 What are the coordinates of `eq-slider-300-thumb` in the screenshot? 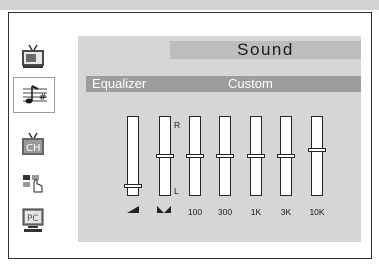 It's located at (225, 156).